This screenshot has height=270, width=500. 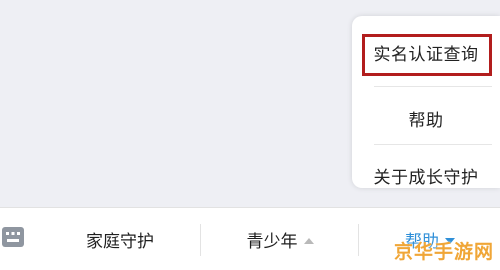 What do you see at coordinates (308, 240) in the screenshot?
I see `triangle-up-icon` at bounding box center [308, 240].